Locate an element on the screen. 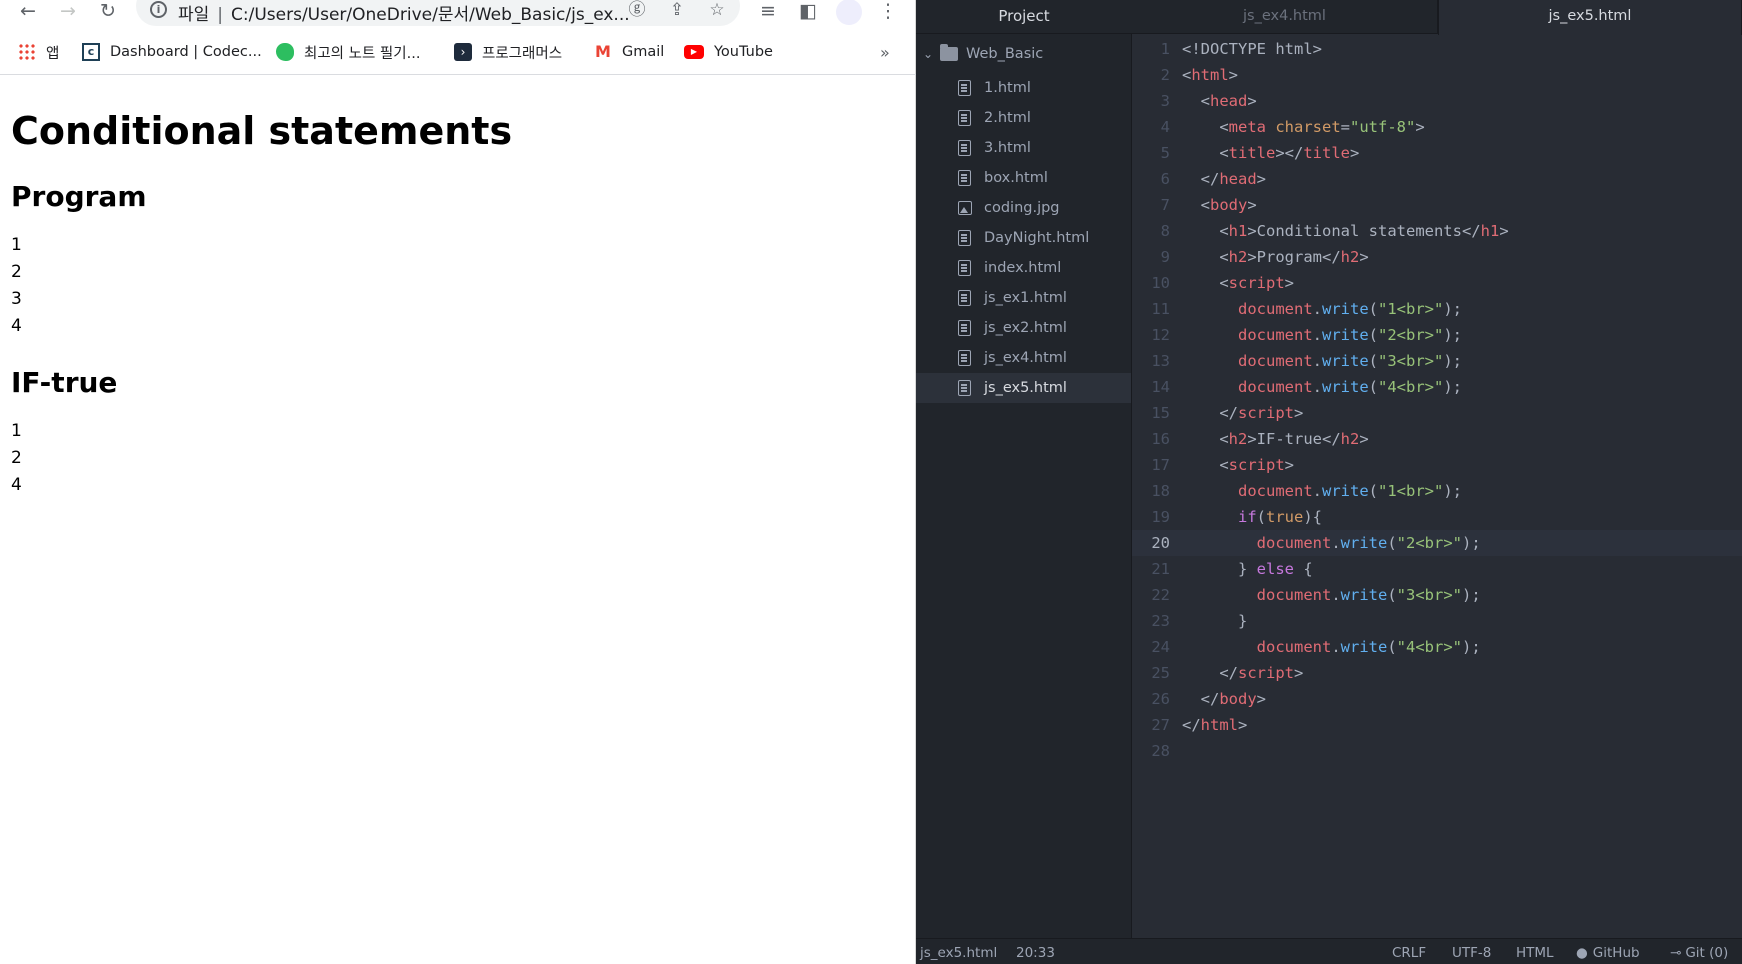 This screenshot has width=1742, height=964. back-icon: ← is located at coordinates (28, 12).